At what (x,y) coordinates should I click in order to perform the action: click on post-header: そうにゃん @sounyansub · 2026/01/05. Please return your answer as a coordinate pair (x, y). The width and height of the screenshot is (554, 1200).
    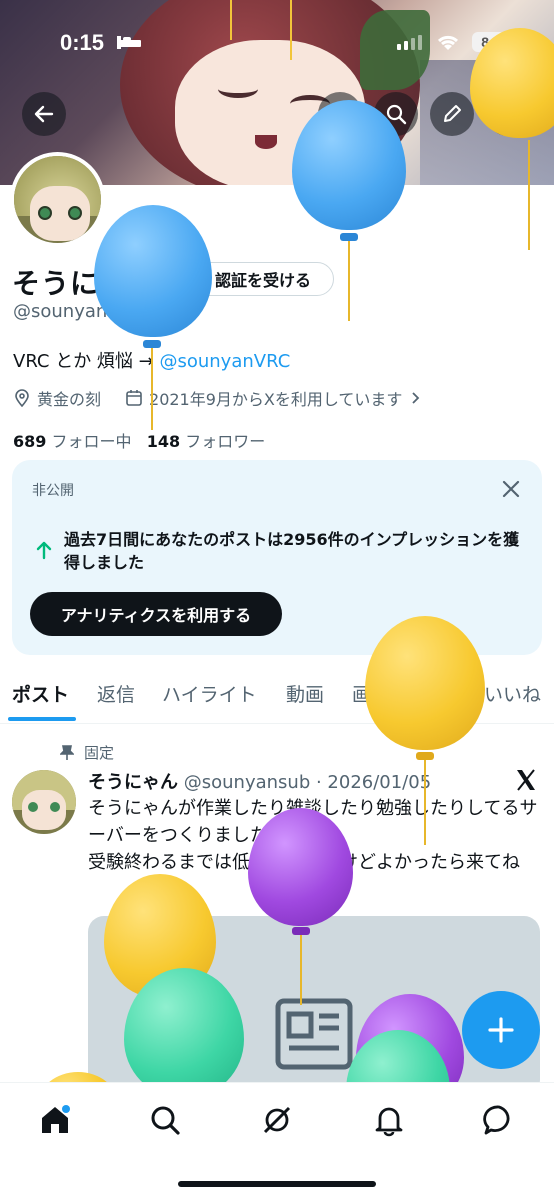
    Looking at the image, I should click on (259, 781).